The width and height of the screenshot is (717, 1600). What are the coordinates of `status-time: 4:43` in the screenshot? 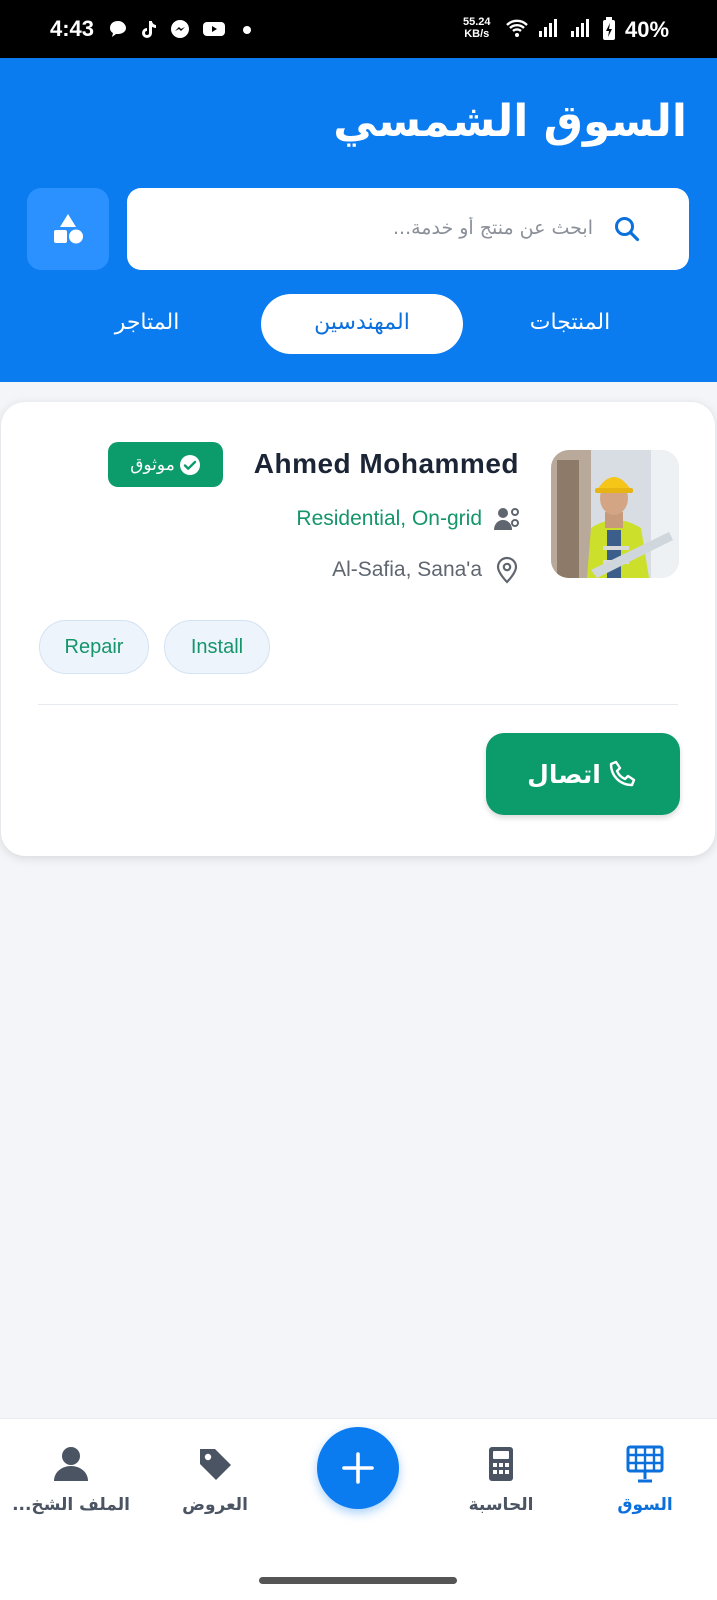 It's located at (72, 28).